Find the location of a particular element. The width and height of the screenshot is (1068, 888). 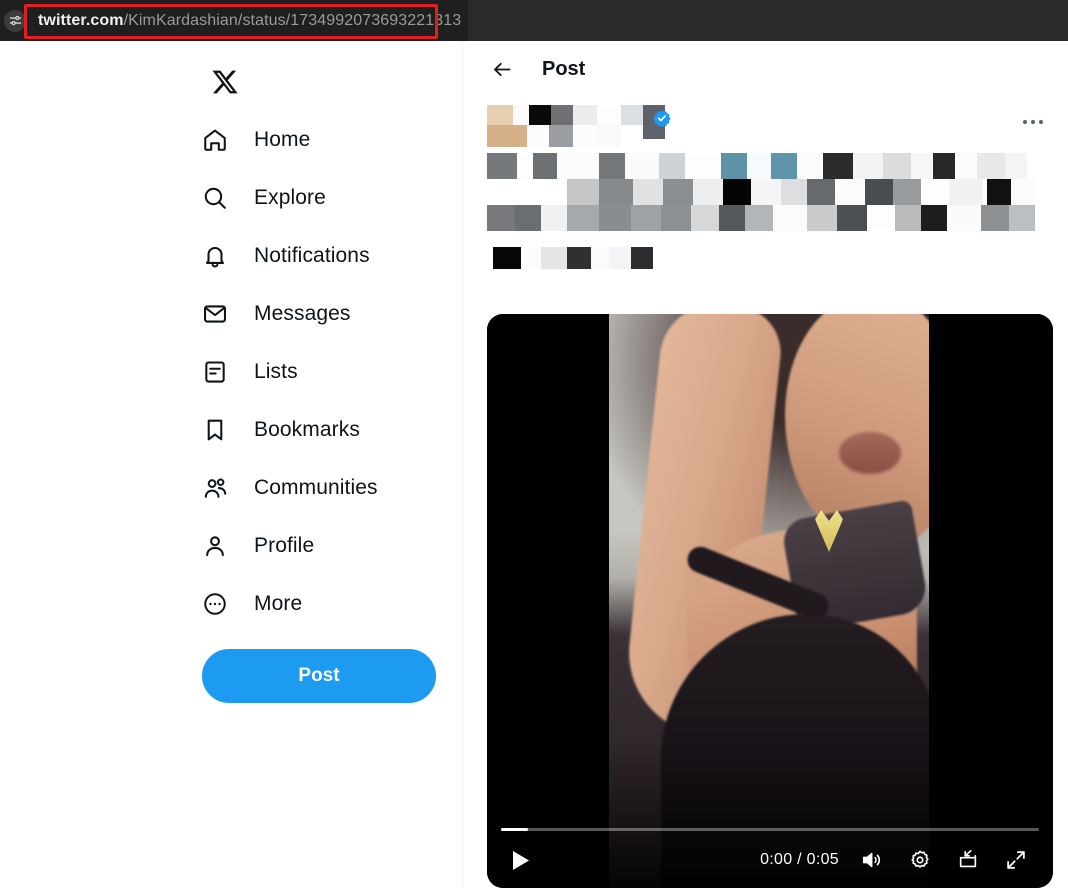

sidebar-item-explore: Explore is located at coordinates (311, 198).